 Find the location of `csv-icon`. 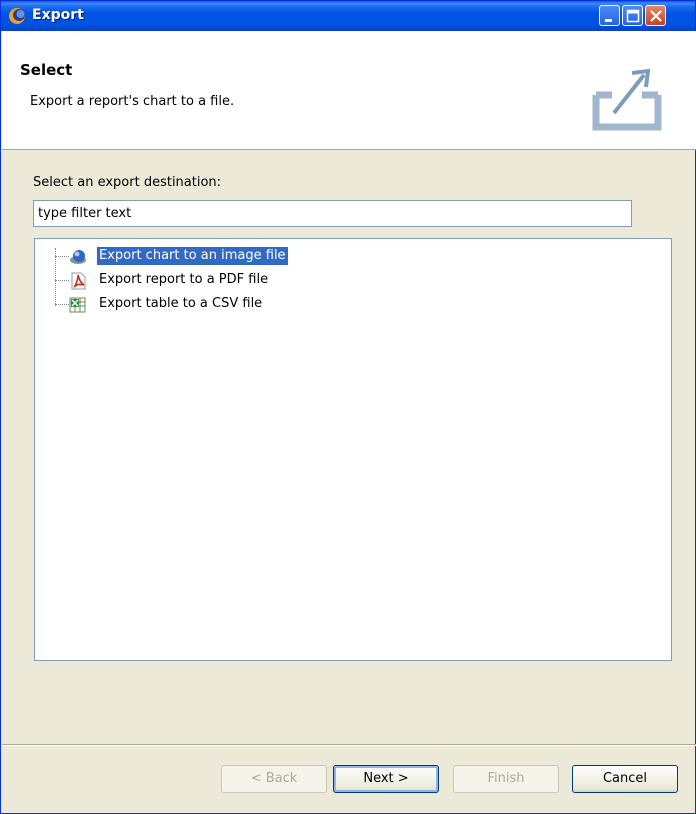

csv-icon is located at coordinates (78, 305).